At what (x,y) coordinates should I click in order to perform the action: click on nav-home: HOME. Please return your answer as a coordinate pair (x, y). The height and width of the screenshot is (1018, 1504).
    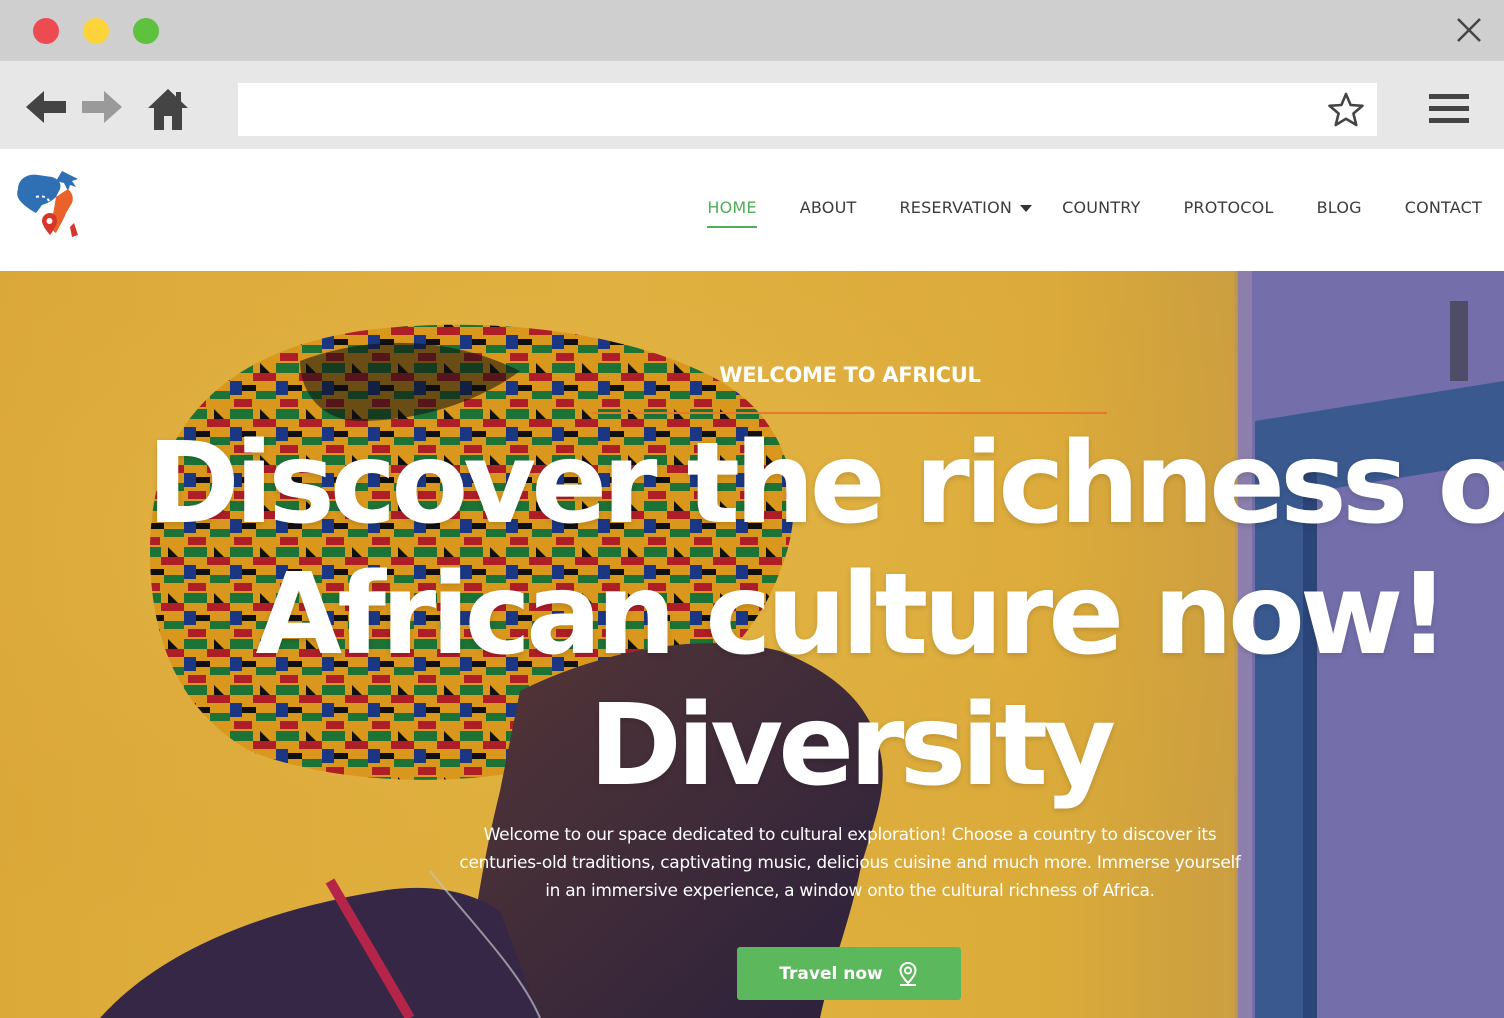
    Looking at the image, I should click on (732, 213).